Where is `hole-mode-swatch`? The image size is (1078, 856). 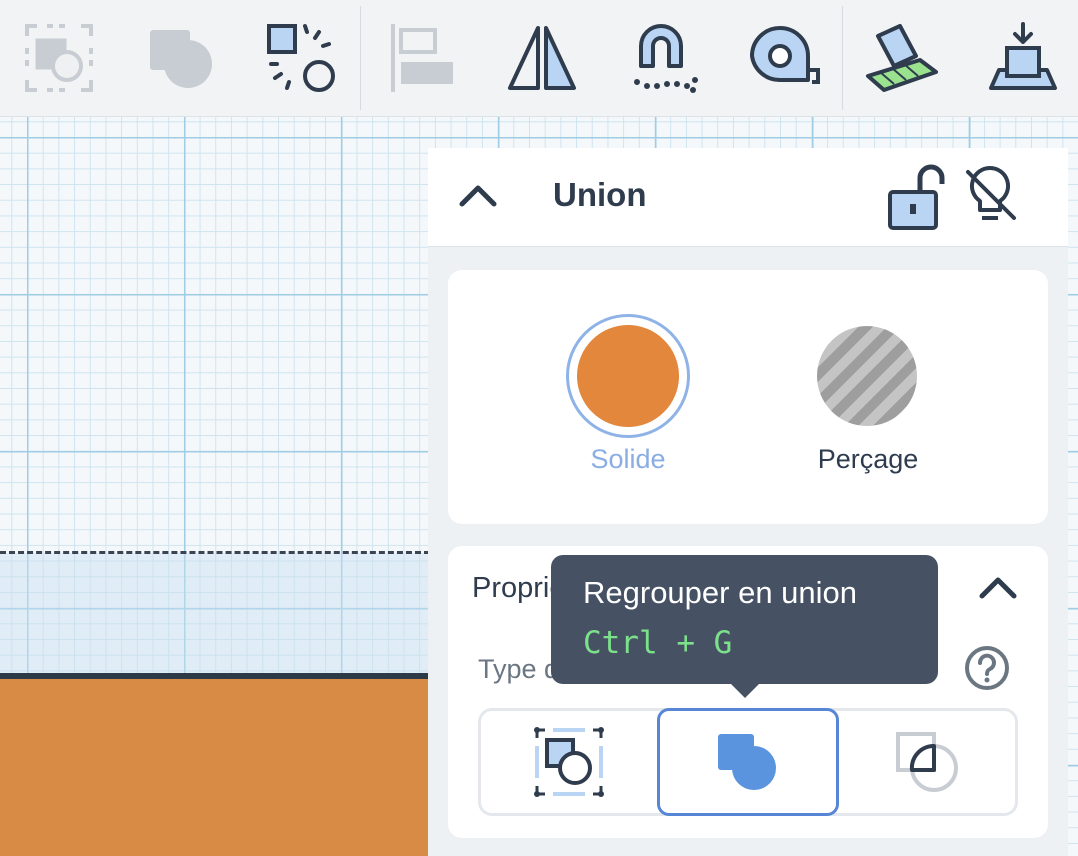 hole-mode-swatch is located at coordinates (867, 376).